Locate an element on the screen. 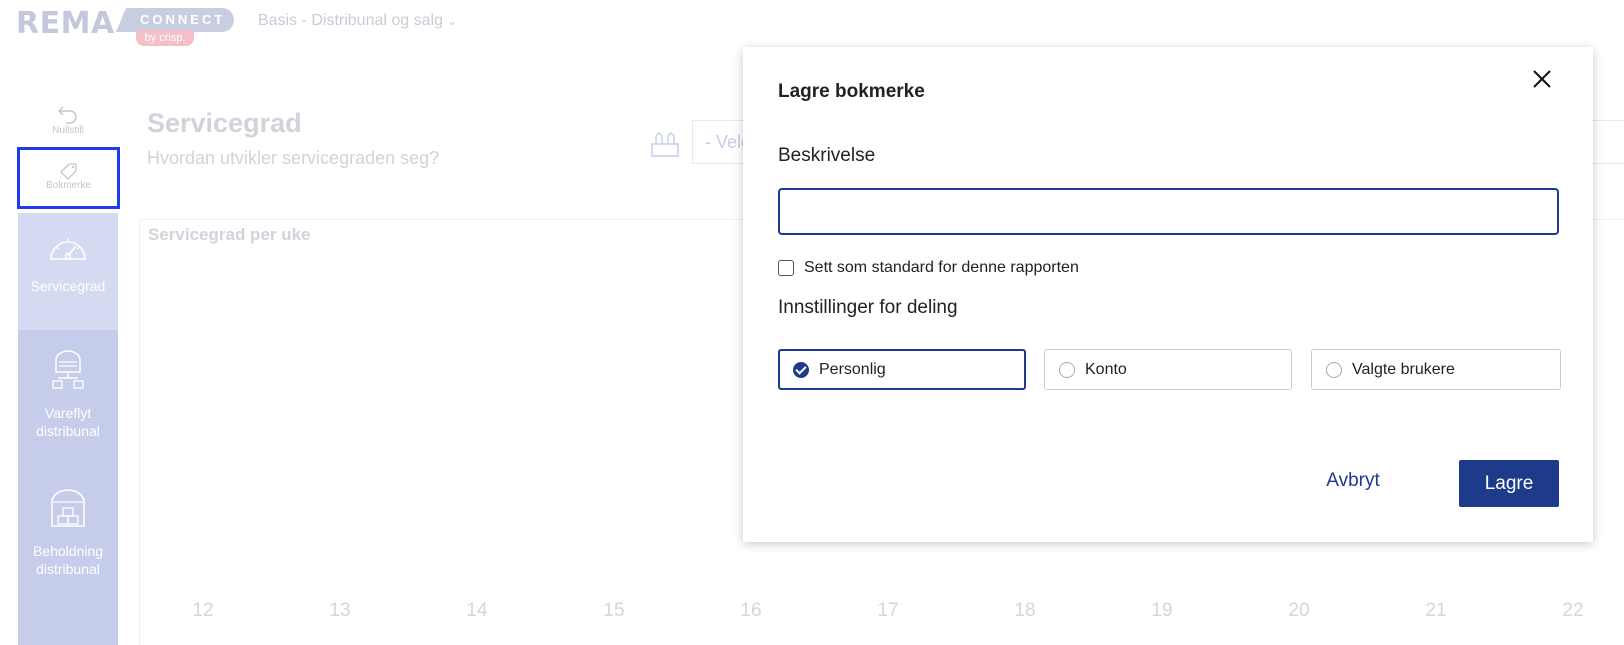 The image size is (1624, 645). sharing-option-konto: Konto is located at coordinates (1168, 369).